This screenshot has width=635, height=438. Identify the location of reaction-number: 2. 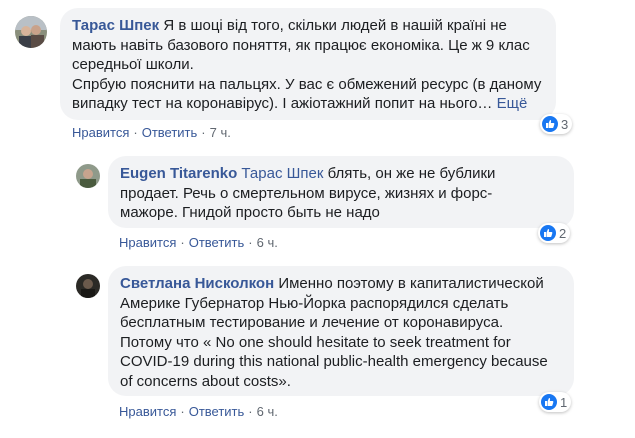
(563, 233).